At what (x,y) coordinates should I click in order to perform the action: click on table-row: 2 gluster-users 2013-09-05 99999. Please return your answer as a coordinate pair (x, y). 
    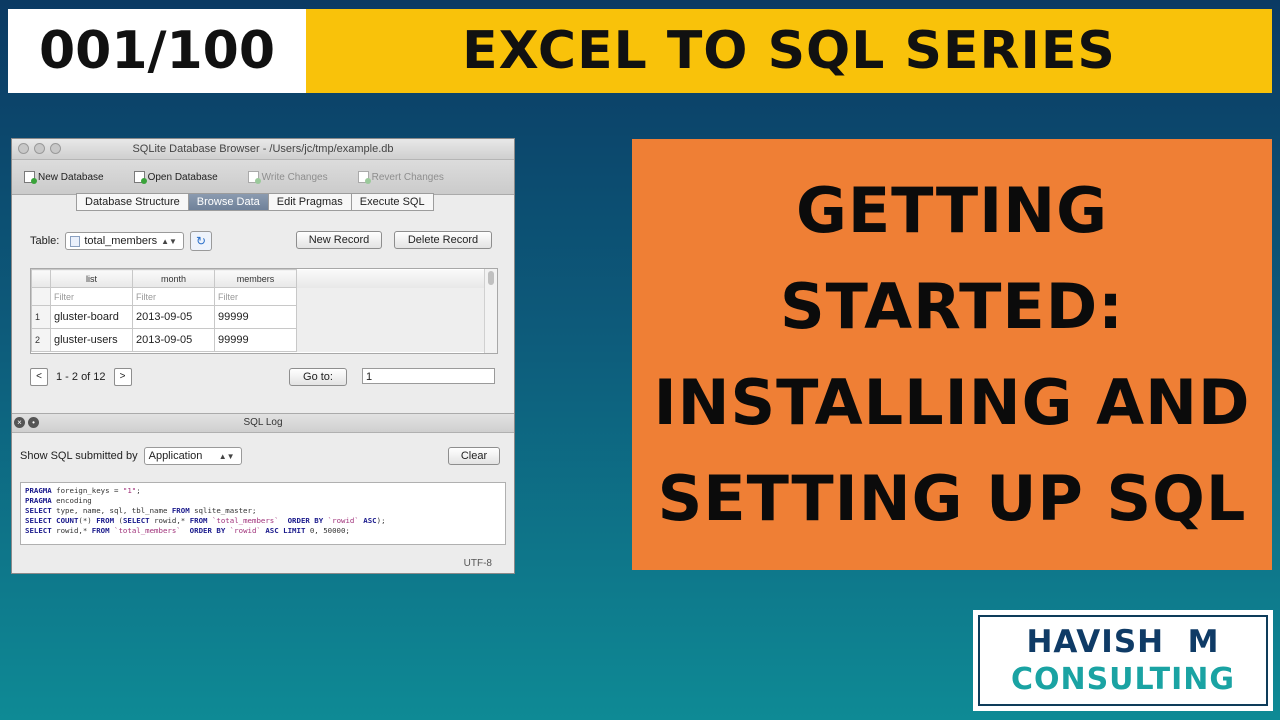
    Looking at the image, I should click on (260, 340).